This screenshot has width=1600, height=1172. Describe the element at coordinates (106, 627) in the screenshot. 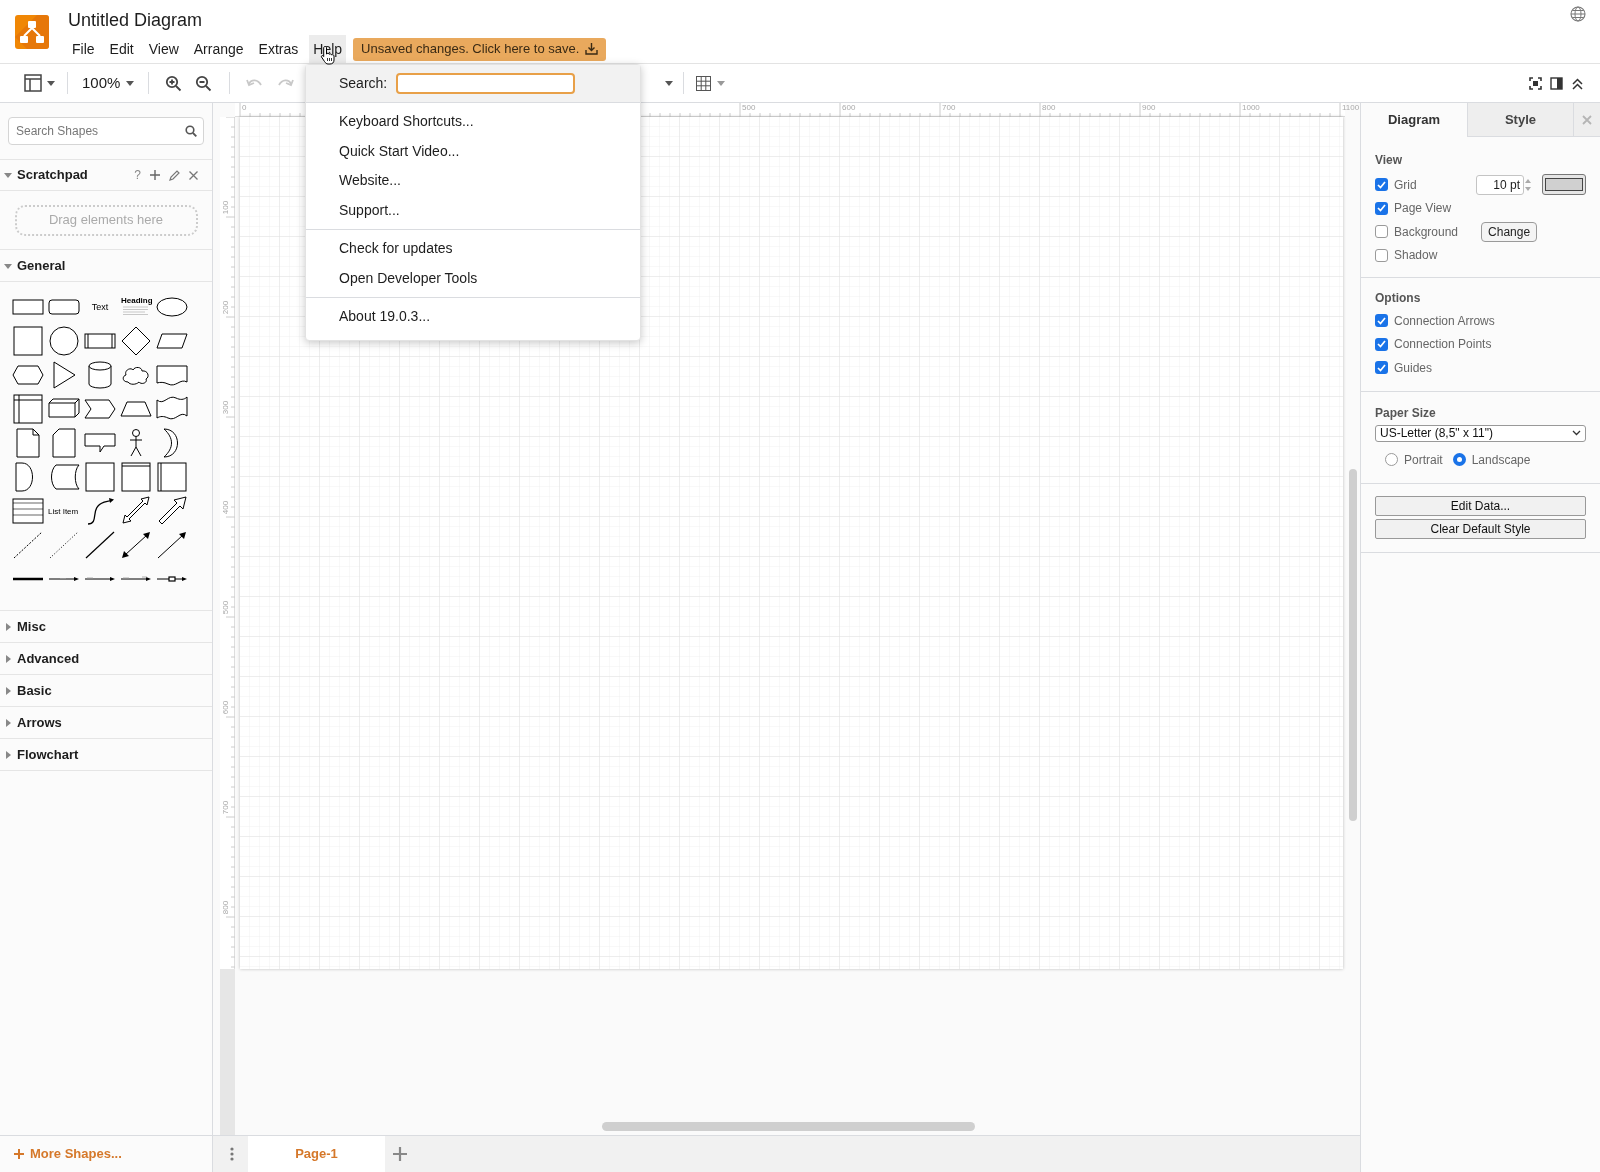

I see `section-header: Misc` at that location.